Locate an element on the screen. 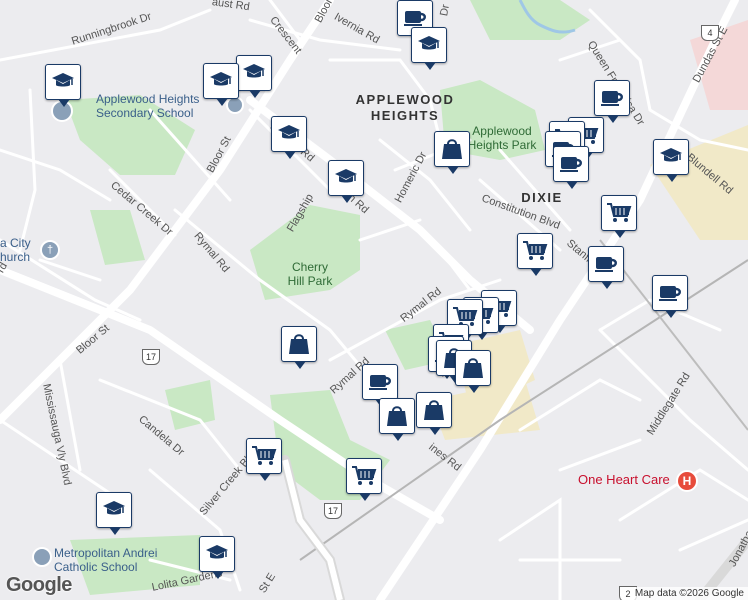 The height and width of the screenshot is (600, 748). hospital-icon: H is located at coordinates (687, 481).